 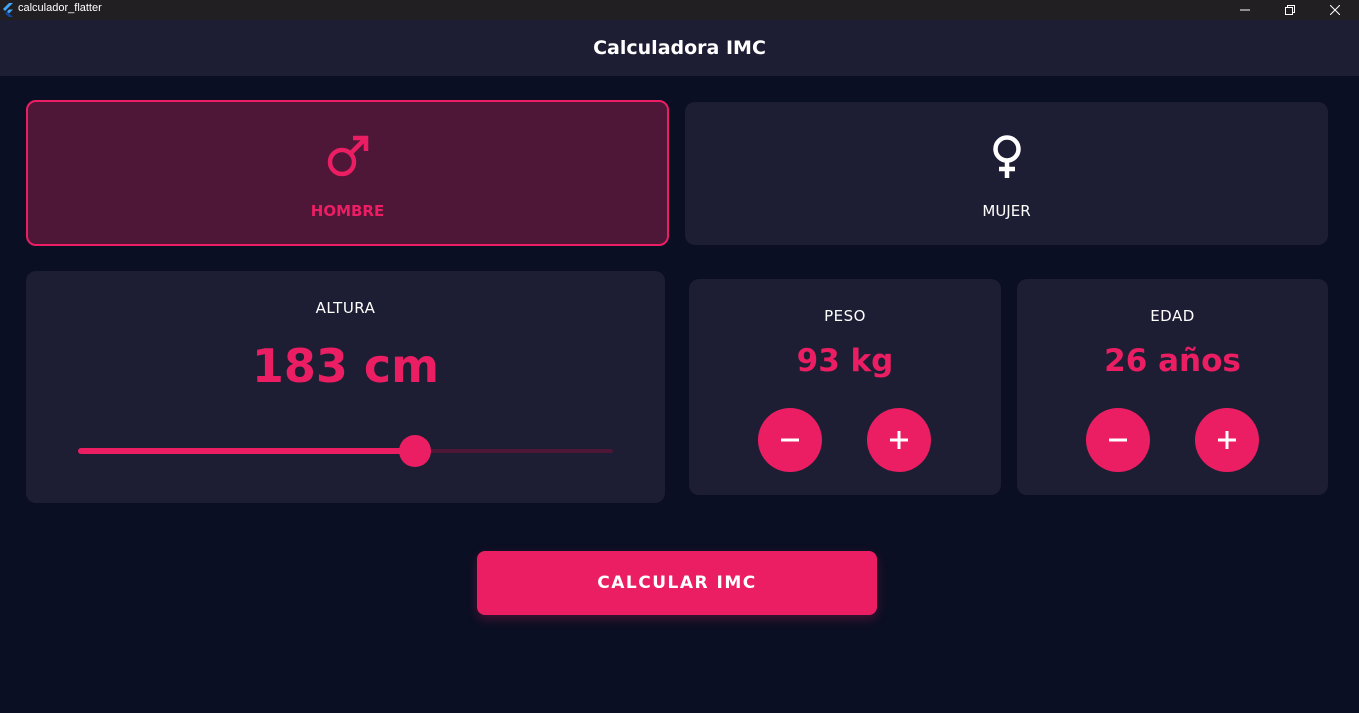 I want to click on height-slider, so click(x=345, y=451).